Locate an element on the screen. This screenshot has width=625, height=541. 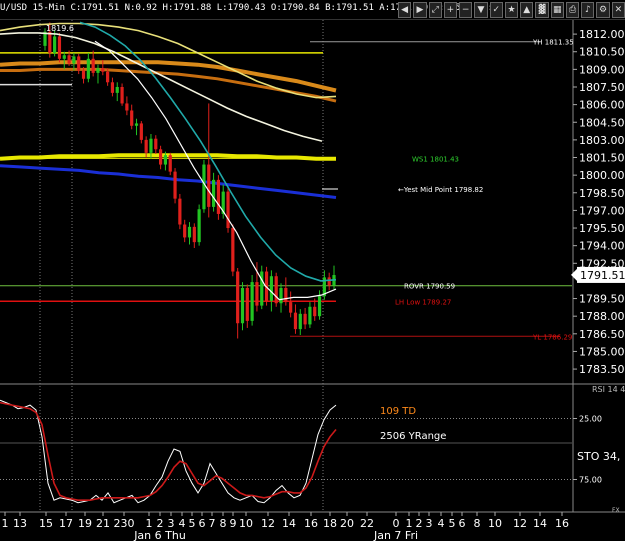
level-label: YL 1786.29 is located at coordinates (552, 337).